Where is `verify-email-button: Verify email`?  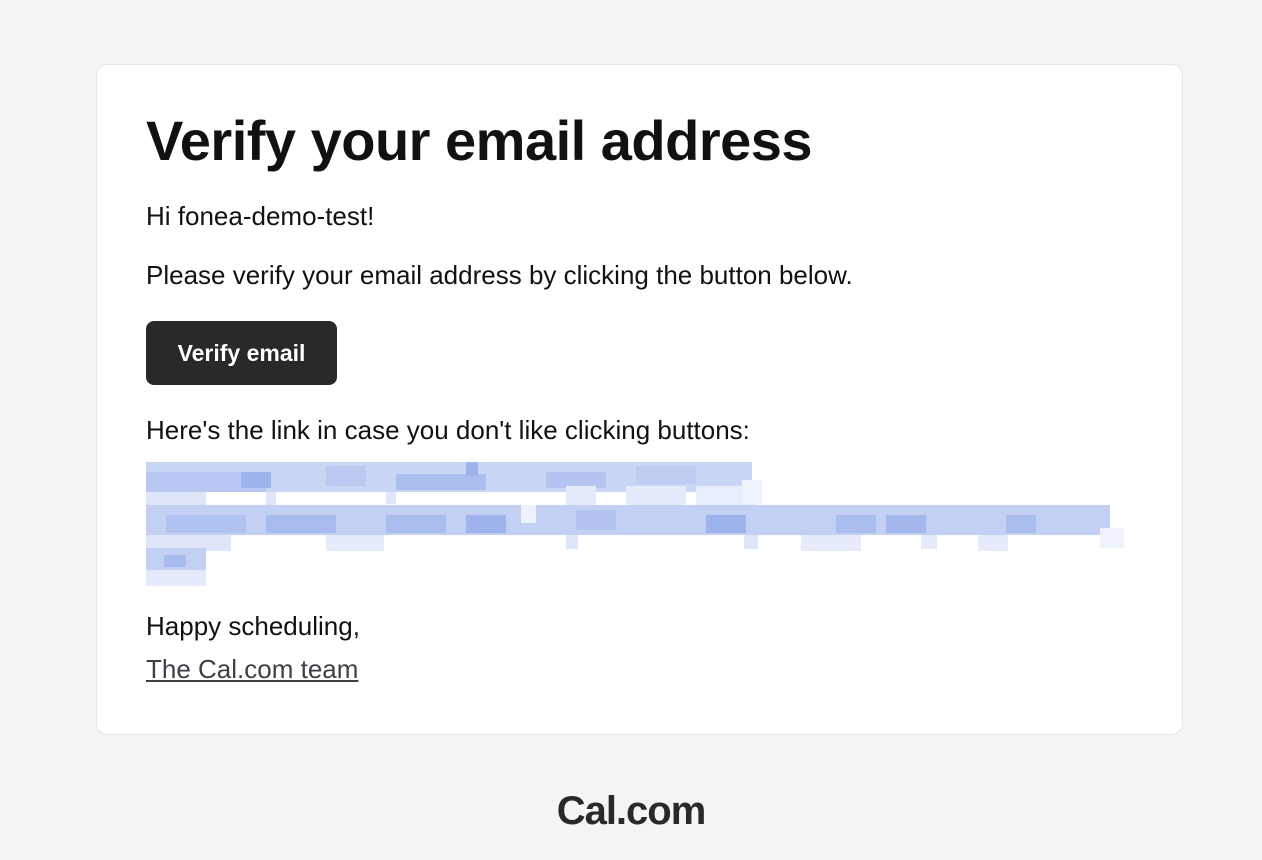
verify-email-button: Verify email is located at coordinates (241, 353).